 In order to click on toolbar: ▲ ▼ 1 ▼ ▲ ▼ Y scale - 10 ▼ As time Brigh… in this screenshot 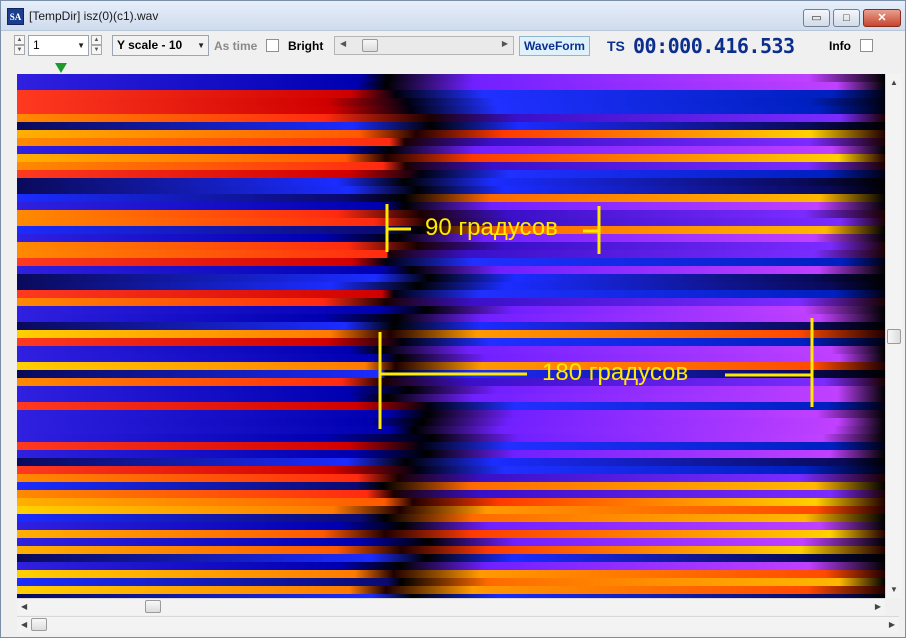, I will do `click(453, 46)`.